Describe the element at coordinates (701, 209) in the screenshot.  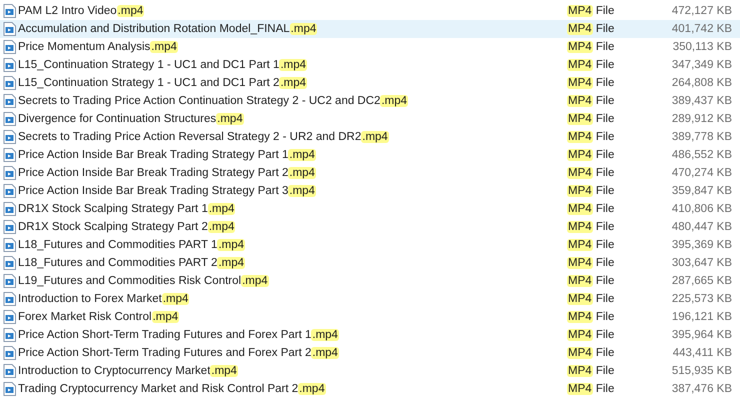
I see `file-size: 410,806 KB` at that location.